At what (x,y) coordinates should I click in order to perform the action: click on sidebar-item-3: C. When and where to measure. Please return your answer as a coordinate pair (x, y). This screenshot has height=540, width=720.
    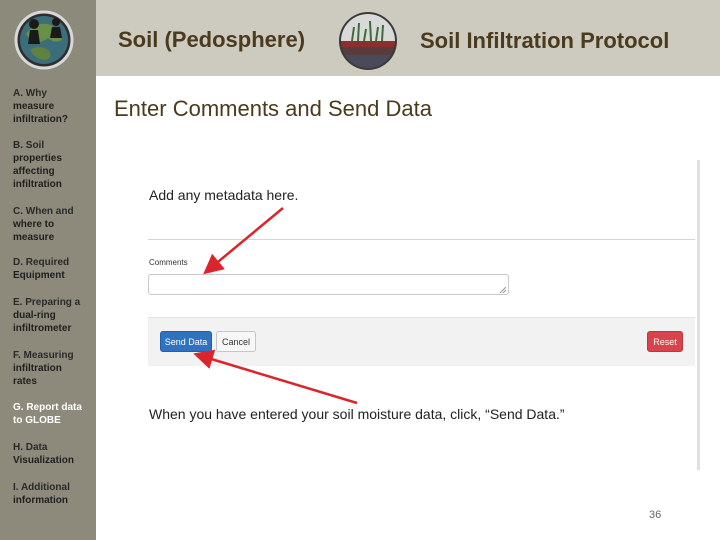
    Looking at the image, I should click on (54, 224).